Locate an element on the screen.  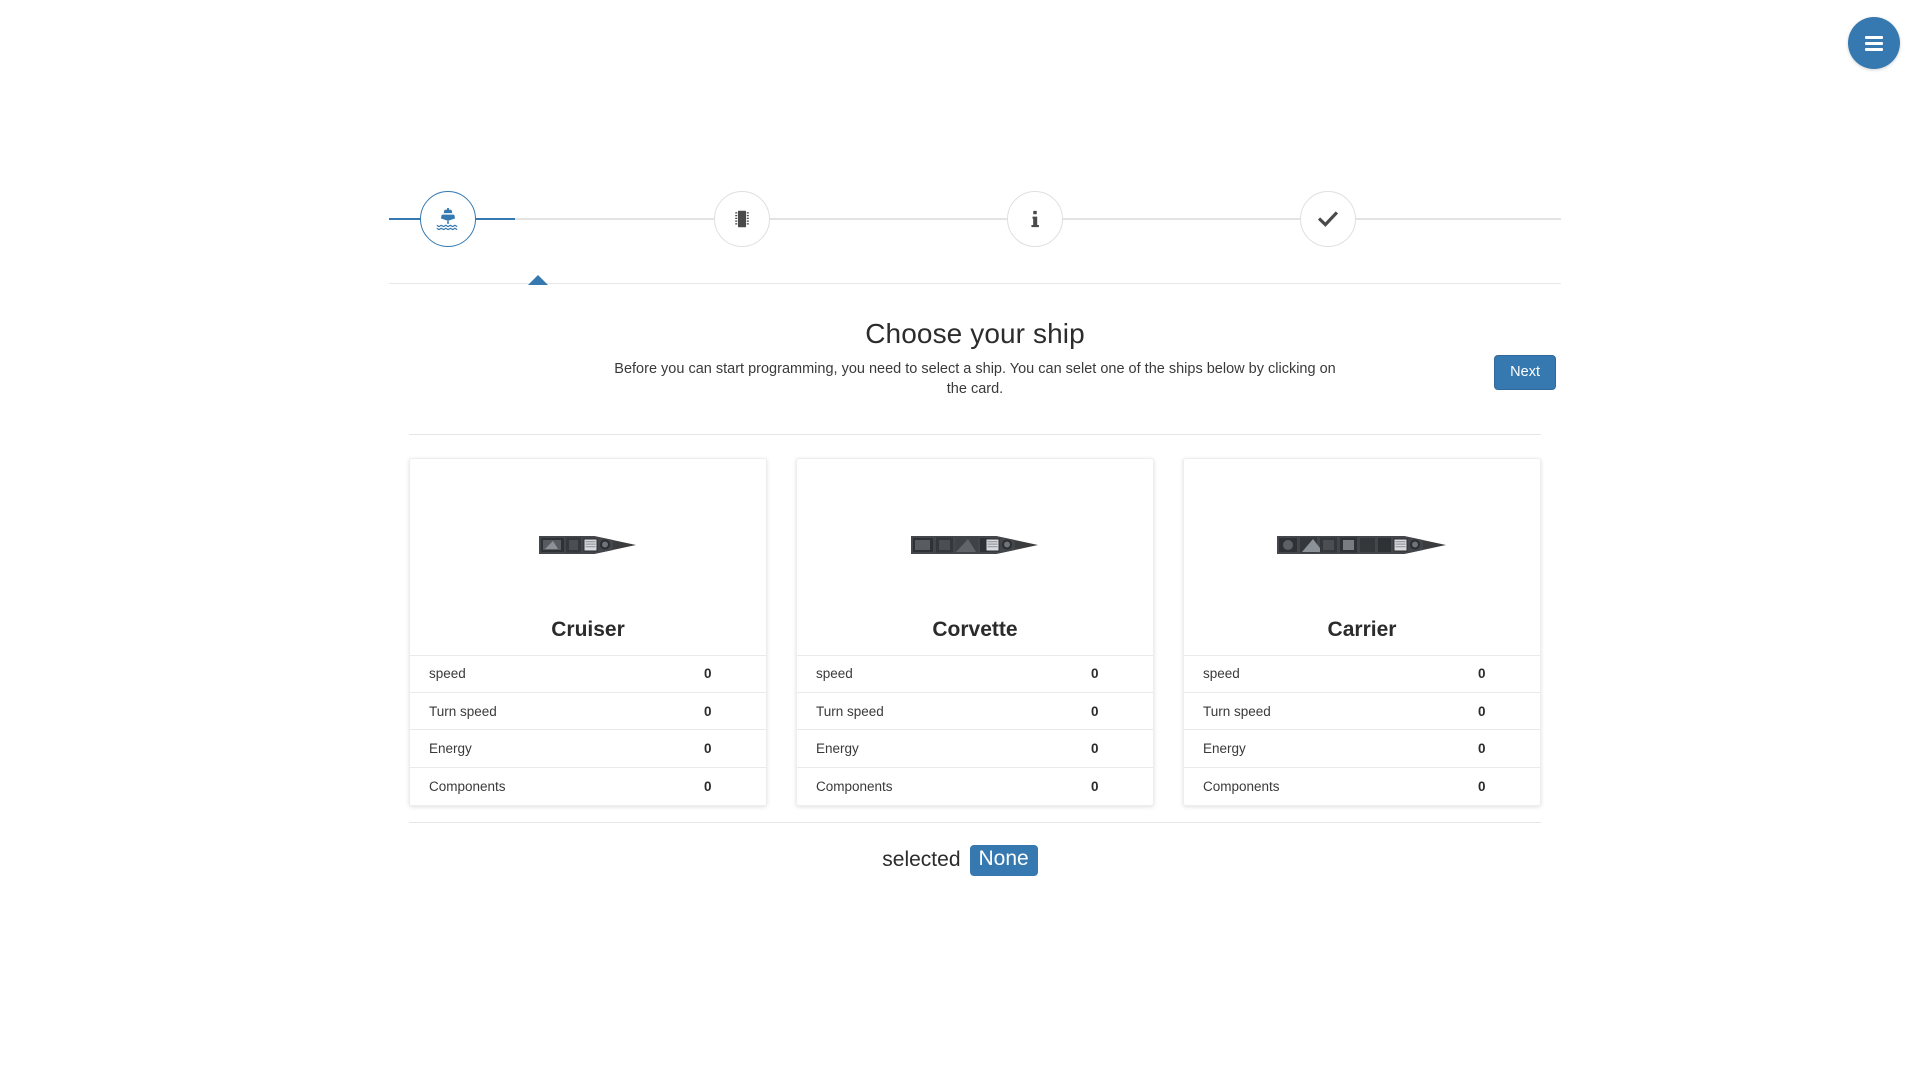
ship-name: Corvette is located at coordinates (975, 629).